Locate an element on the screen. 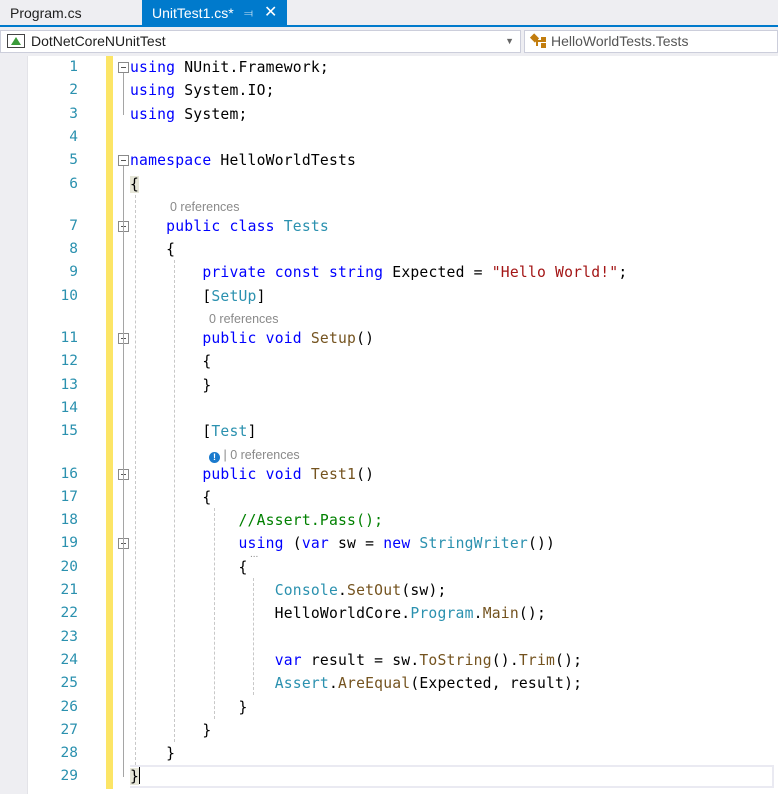 This screenshot has width=778, height=794. code-line: 12 { is located at coordinates (403, 361).